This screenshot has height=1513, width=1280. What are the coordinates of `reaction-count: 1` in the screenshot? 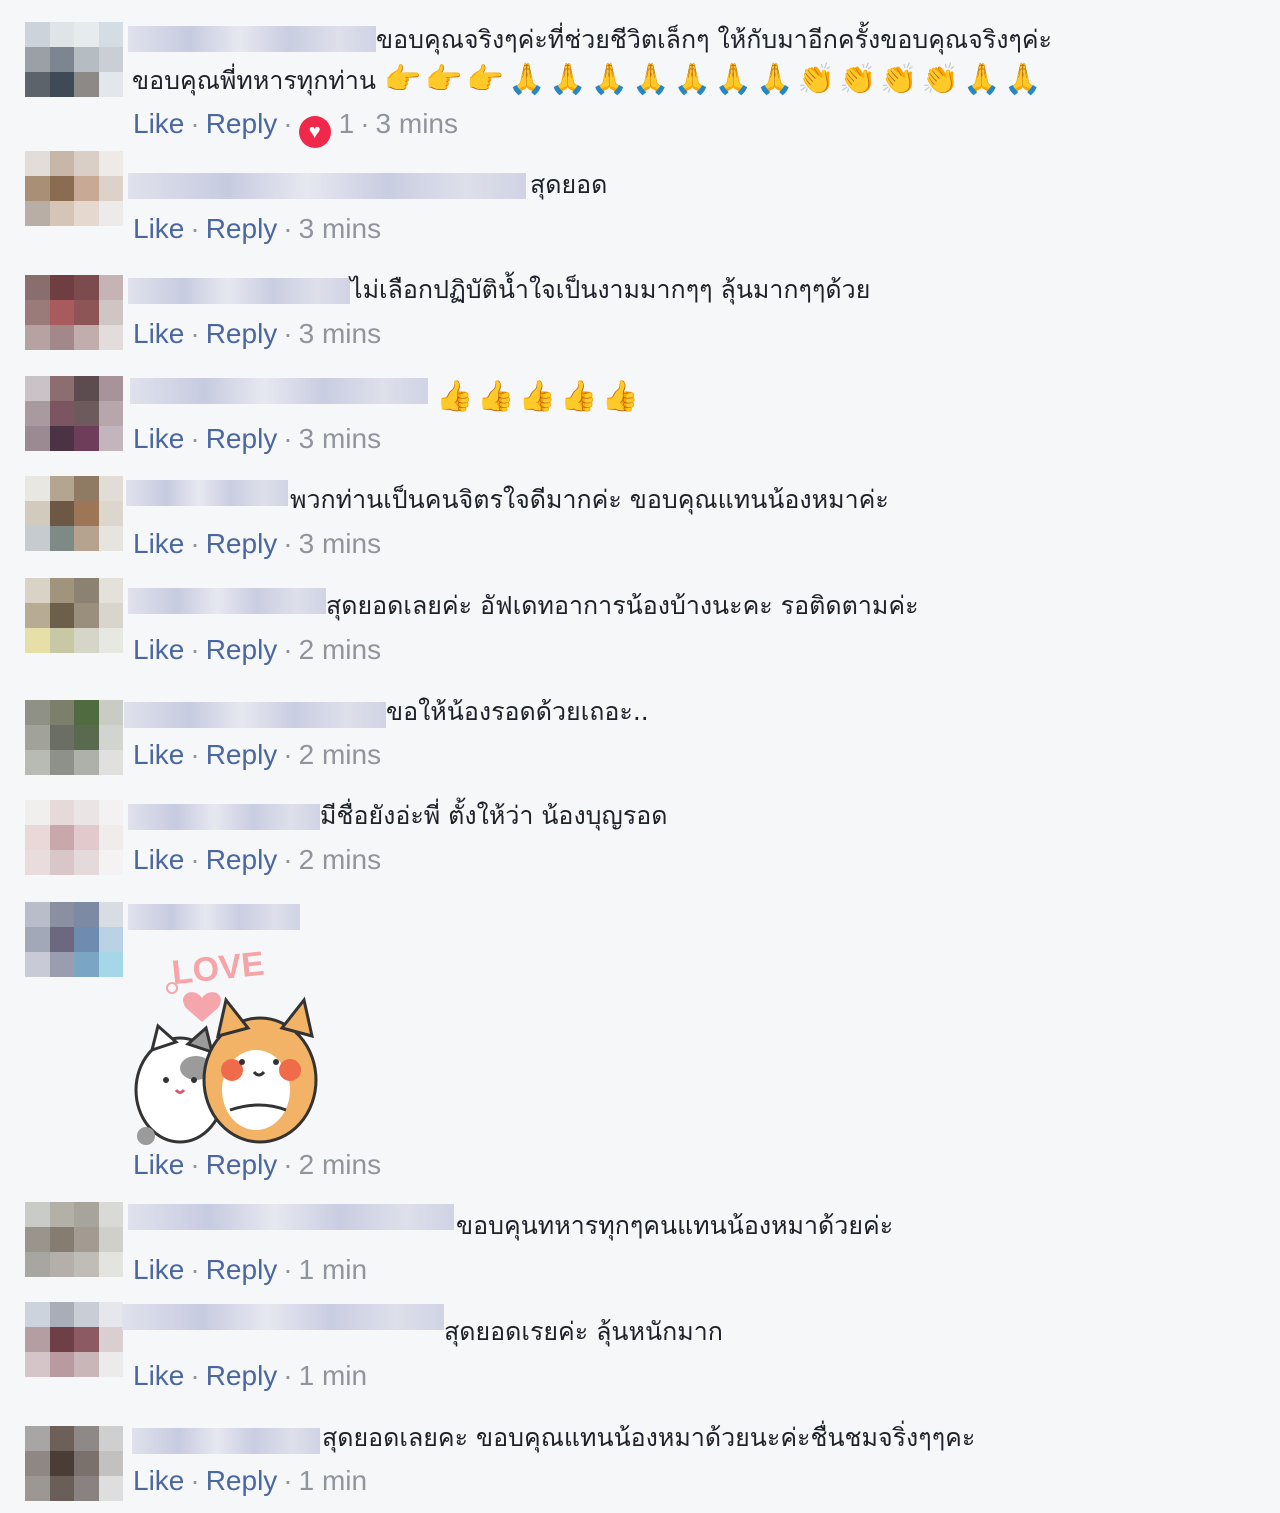 It's located at (347, 123).